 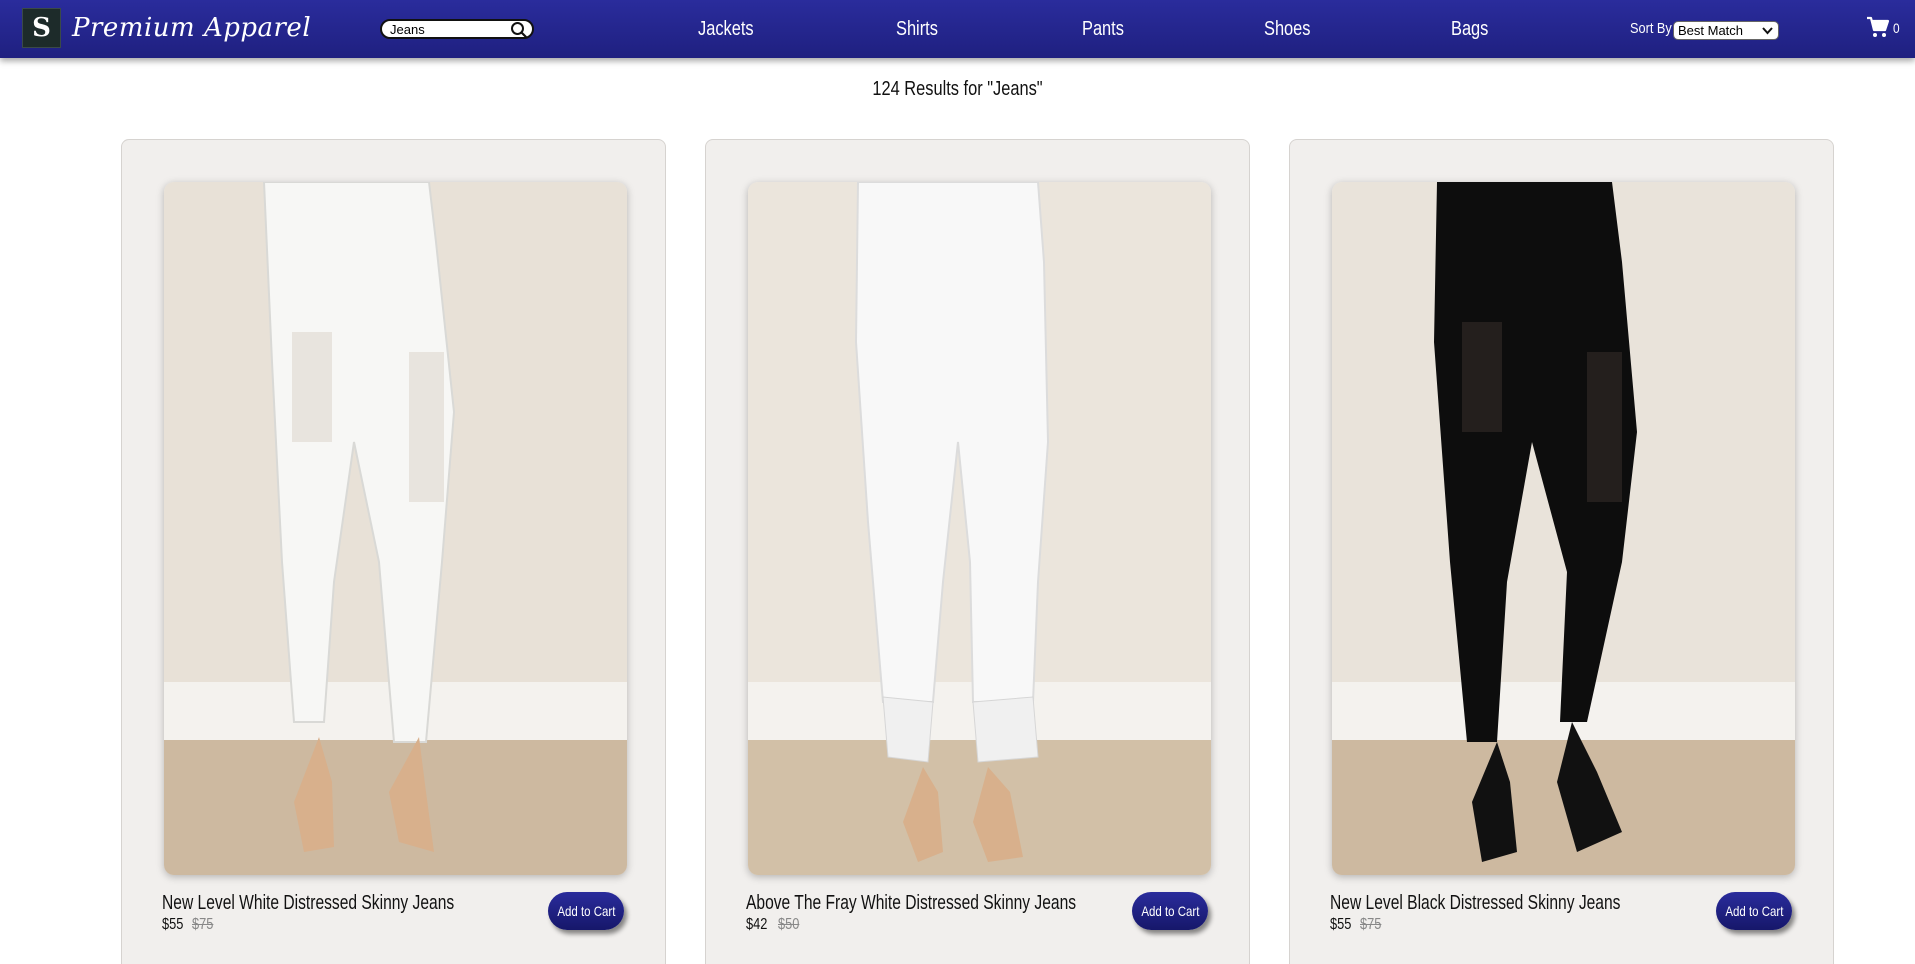 What do you see at coordinates (917, 29) in the screenshot?
I see `nav-shirts: Shirts` at bounding box center [917, 29].